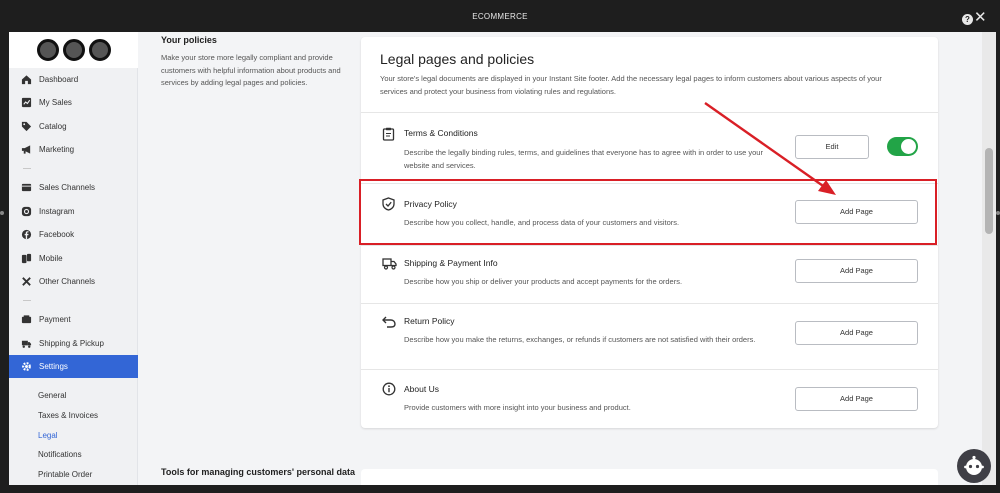  I want to click on sidebar-item-marketing: Marketing, so click(73, 149).